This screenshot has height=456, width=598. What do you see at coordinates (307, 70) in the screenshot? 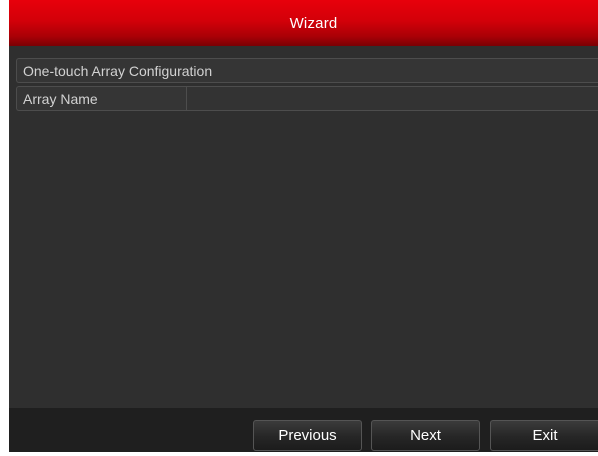
I see `one-touch-array-configuration-row: One-touch Array Configuration` at bounding box center [307, 70].